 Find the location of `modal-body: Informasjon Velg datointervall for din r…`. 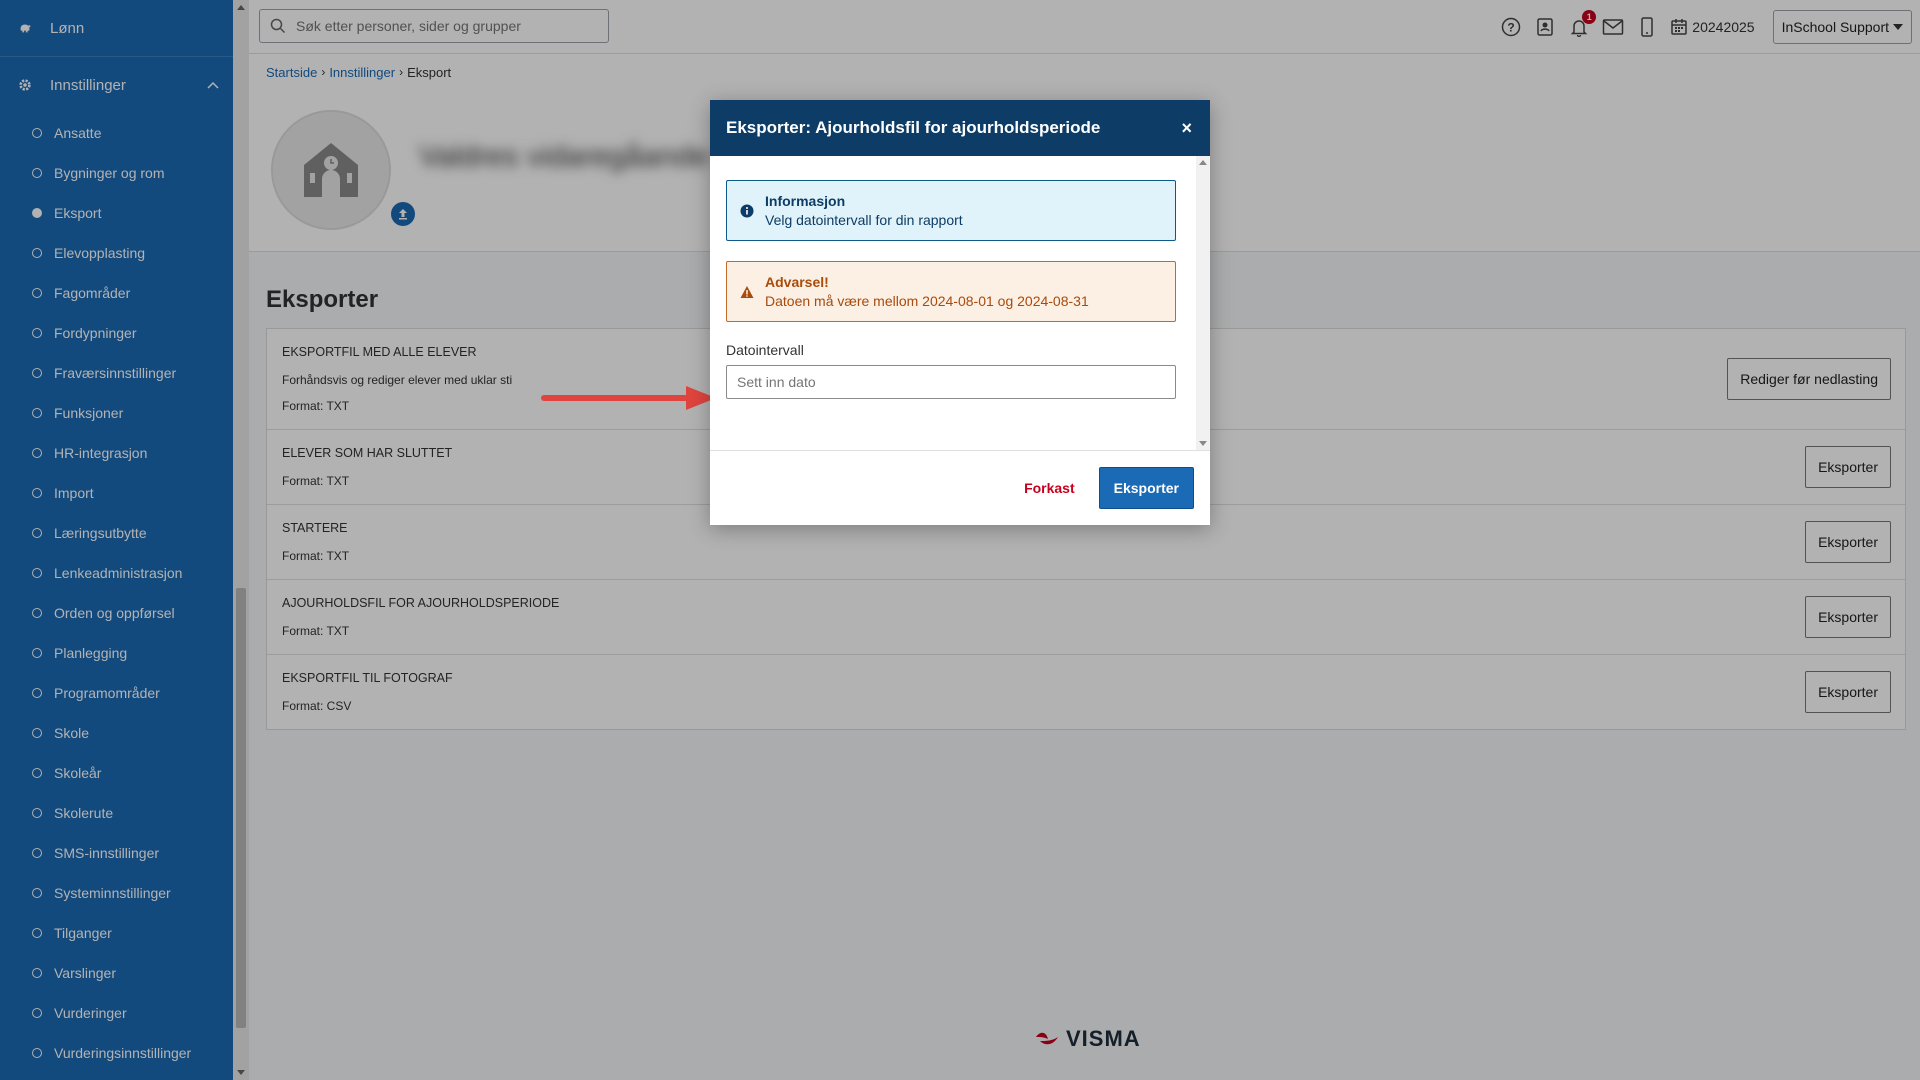

modal-body: Informasjon Velg datointervall for din r… is located at coordinates (960, 303).